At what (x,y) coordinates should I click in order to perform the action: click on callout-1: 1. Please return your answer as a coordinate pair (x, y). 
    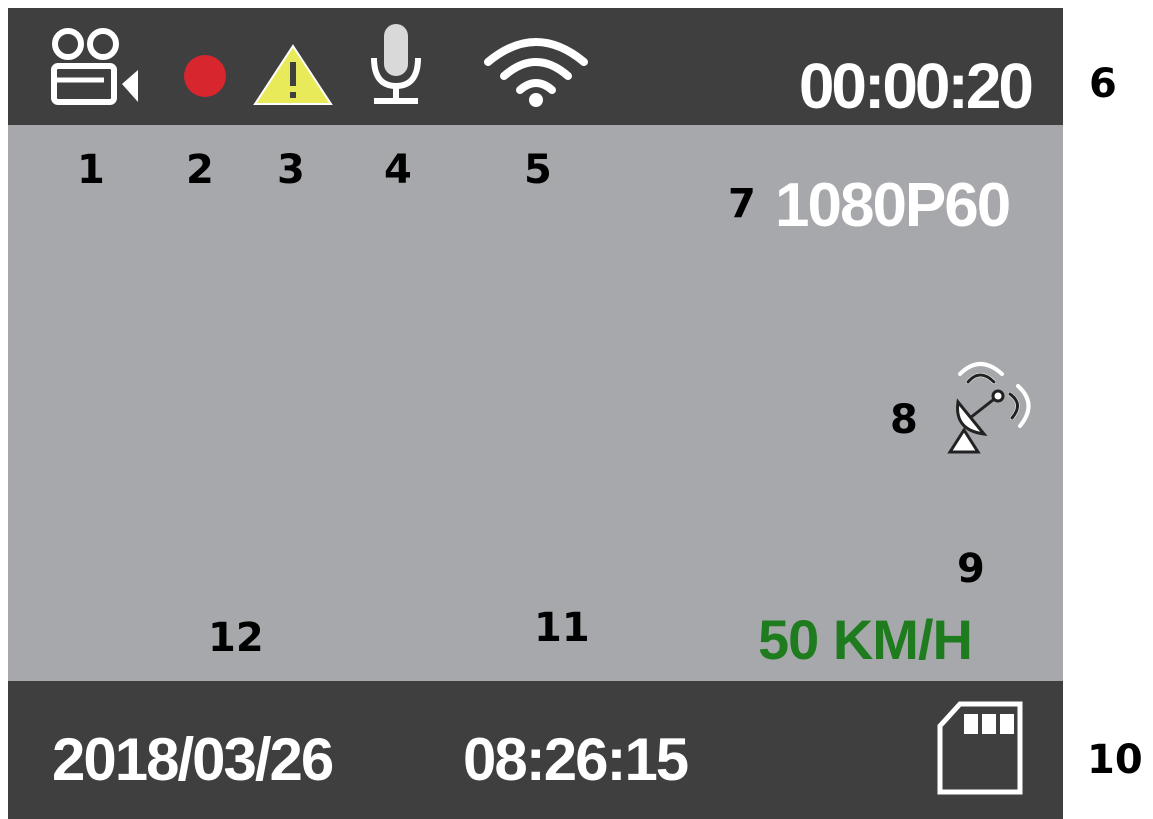
    Looking at the image, I should click on (91, 170).